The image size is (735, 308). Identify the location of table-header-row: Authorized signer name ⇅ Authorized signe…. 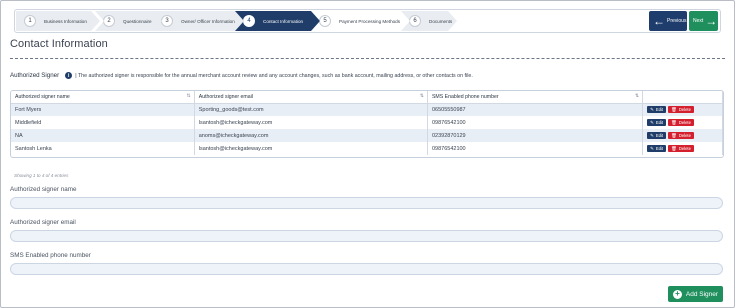
(367, 97).